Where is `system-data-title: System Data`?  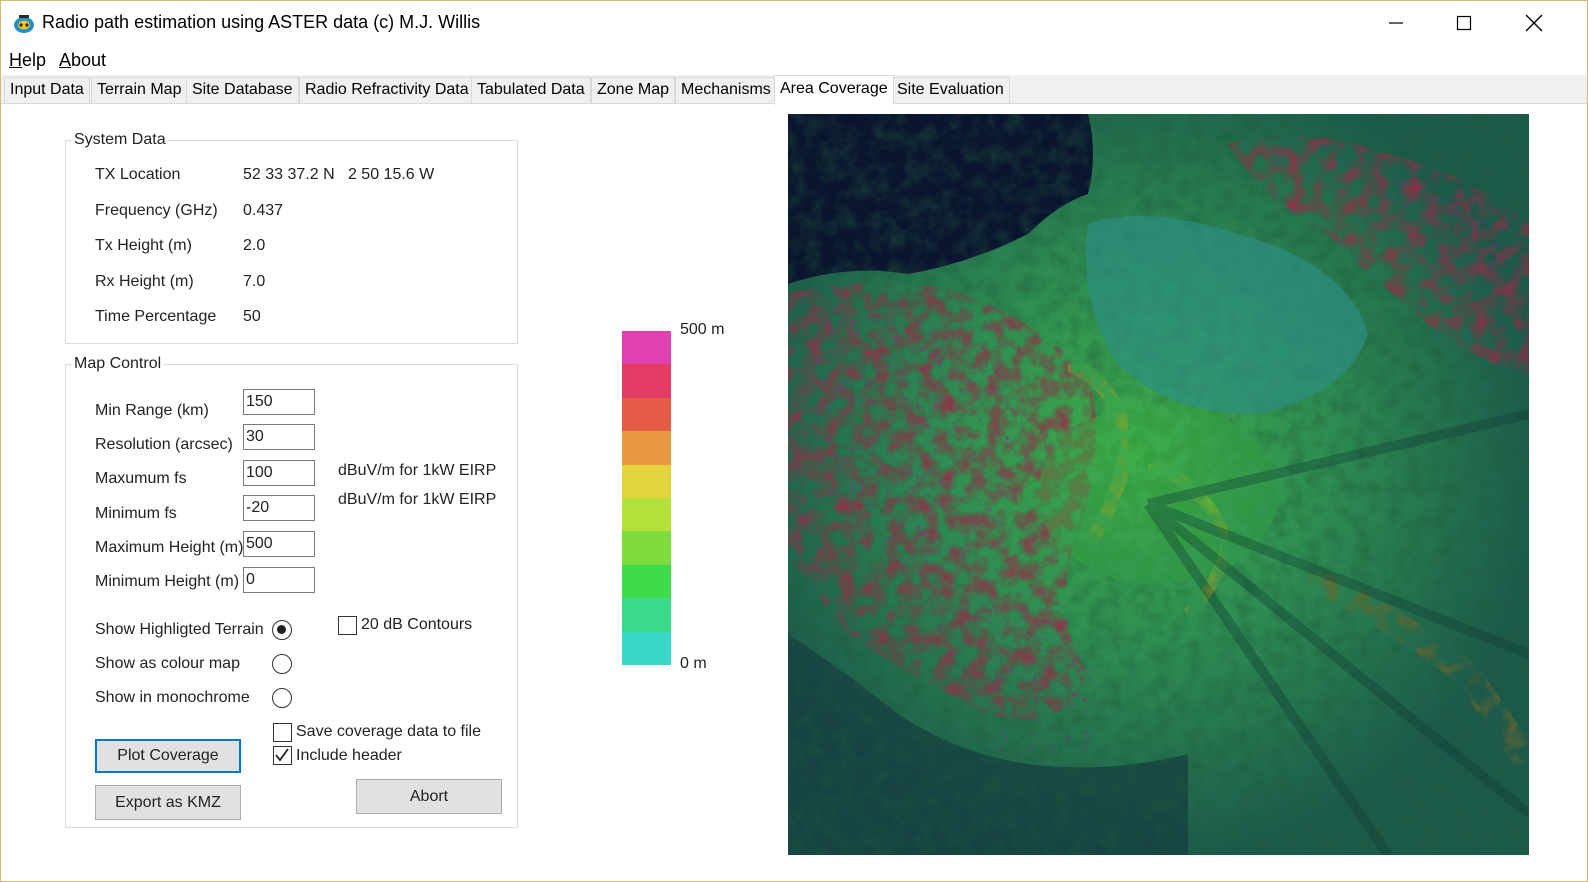
system-data-title: System Data is located at coordinates (120, 140).